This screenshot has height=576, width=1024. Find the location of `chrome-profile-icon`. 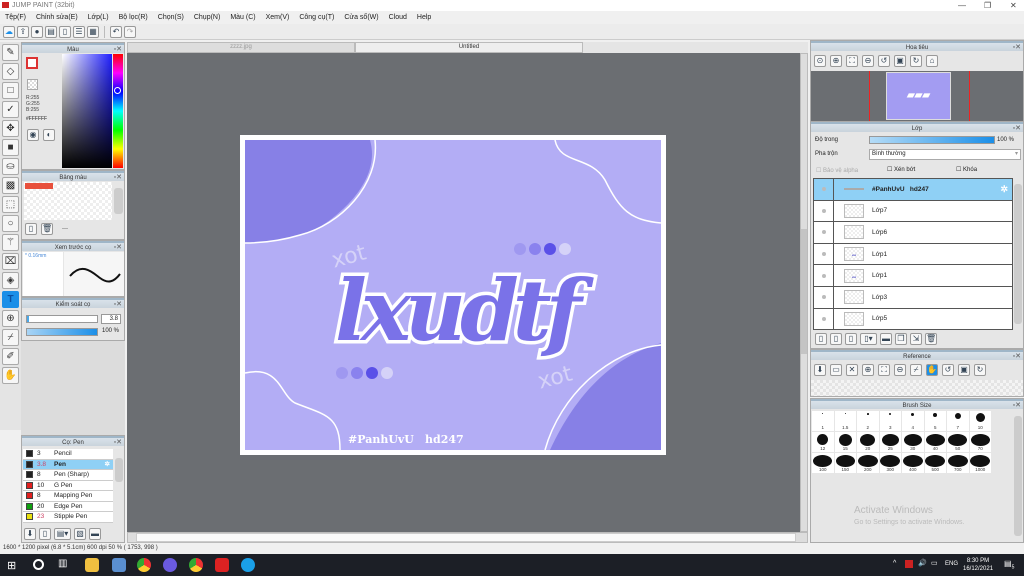

chrome-profile-icon is located at coordinates (196, 565).